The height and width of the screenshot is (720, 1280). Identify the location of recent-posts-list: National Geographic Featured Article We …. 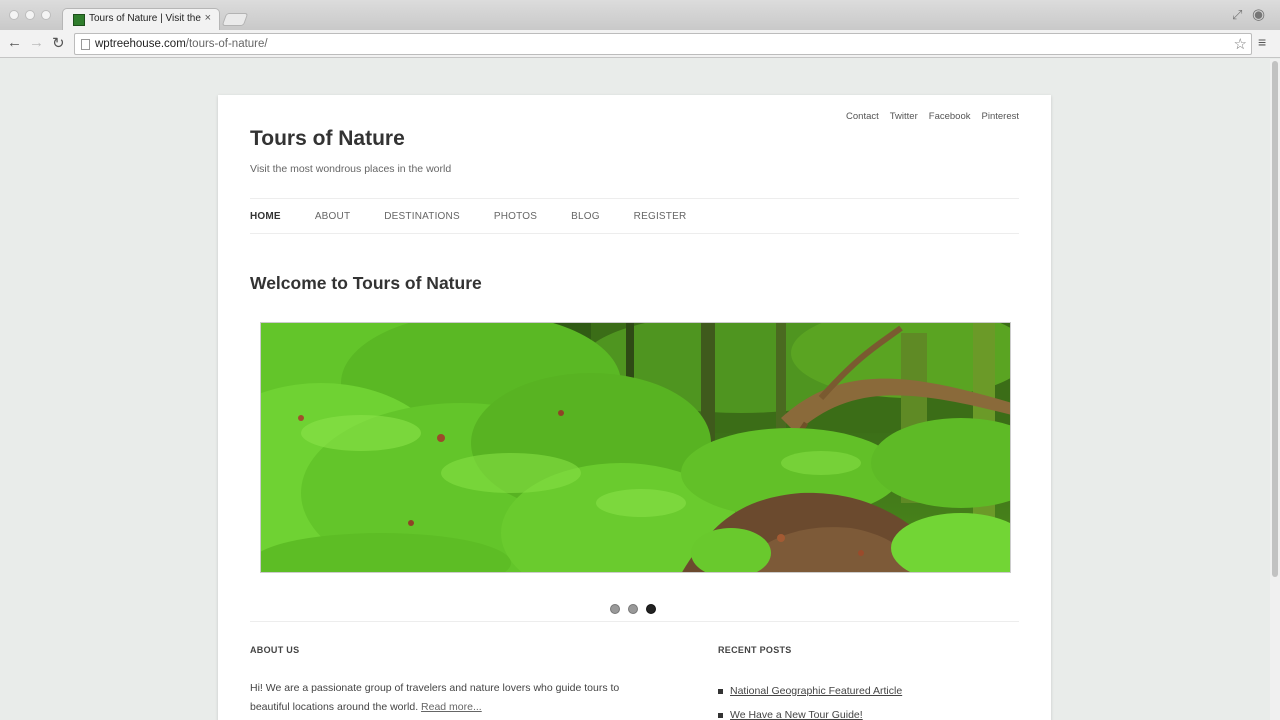
(810, 699).